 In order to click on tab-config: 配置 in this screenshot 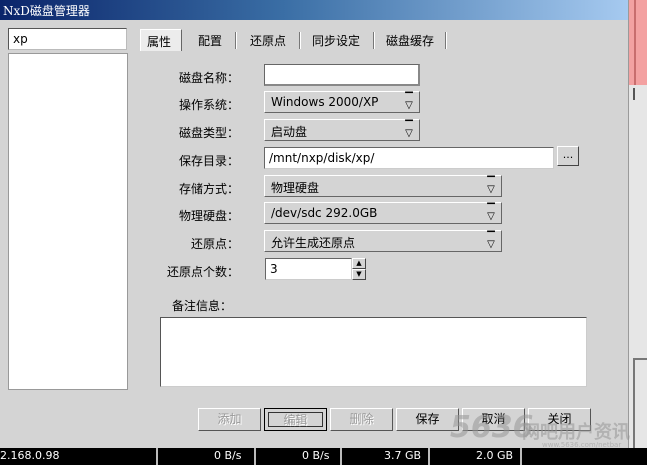, I will do `click(210, 40)`.